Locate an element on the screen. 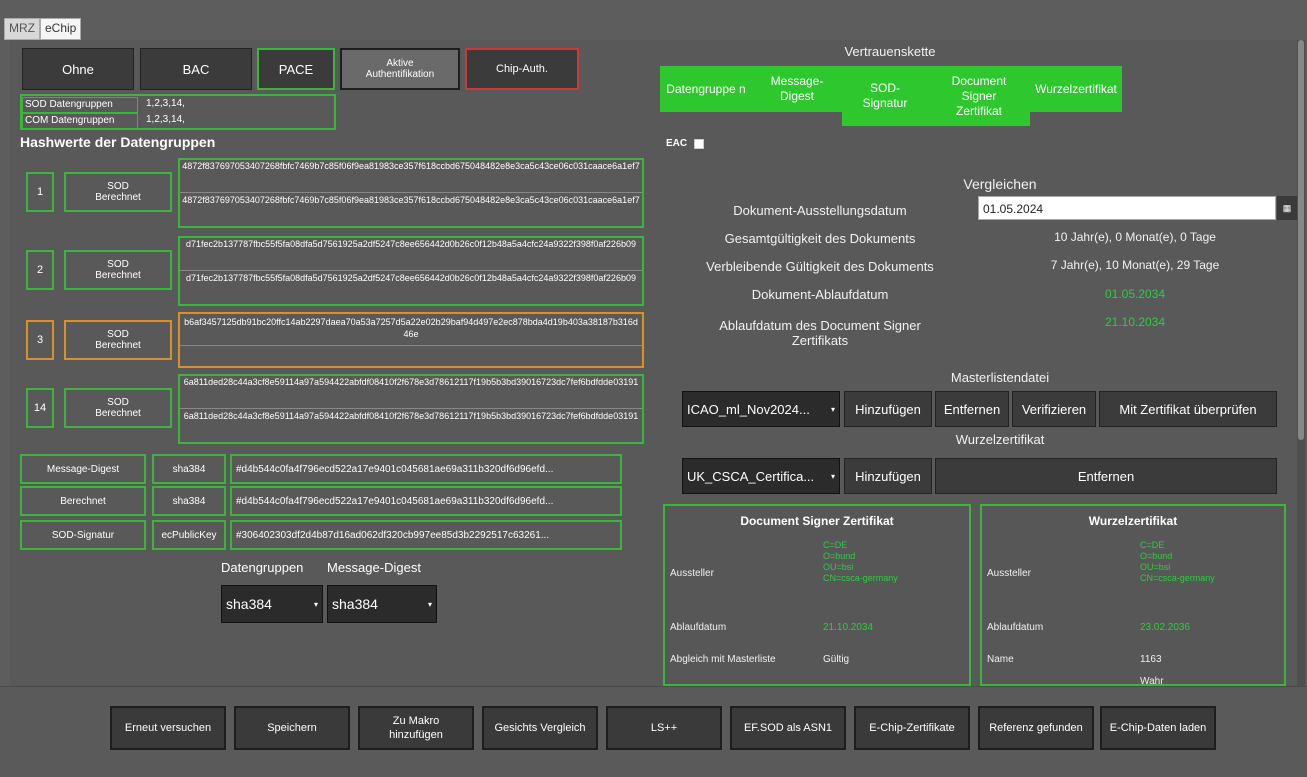 The width and height of the screenshot is (1307, 777). root-issuer-c: C=DE is located at coordinates (1152, 545).